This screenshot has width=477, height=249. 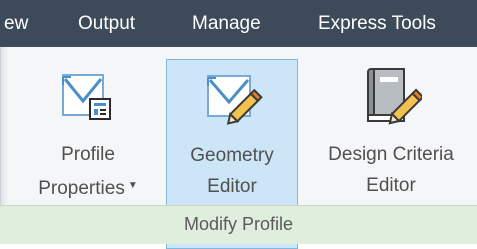 I want to click on design-criteria-editor-line2: Editor, so click(x=391, y=185).